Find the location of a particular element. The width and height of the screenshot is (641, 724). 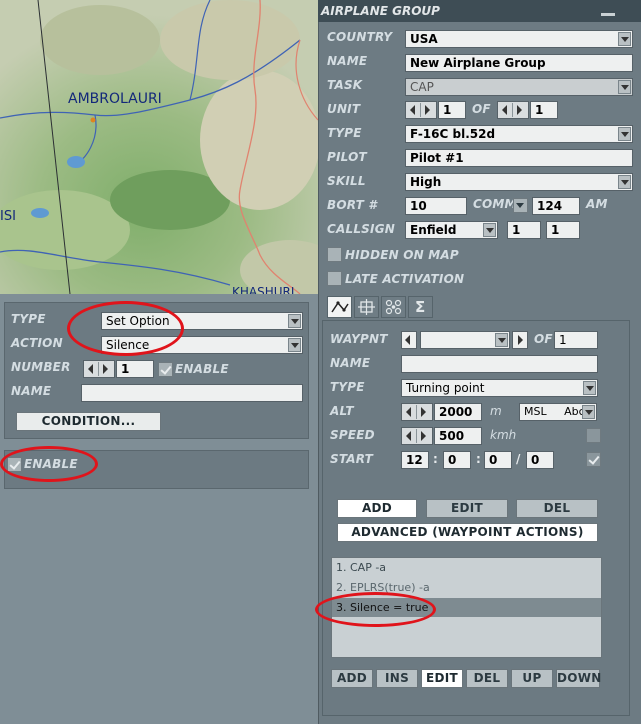

comm-label: COMM is located at coordinates (495, 204).